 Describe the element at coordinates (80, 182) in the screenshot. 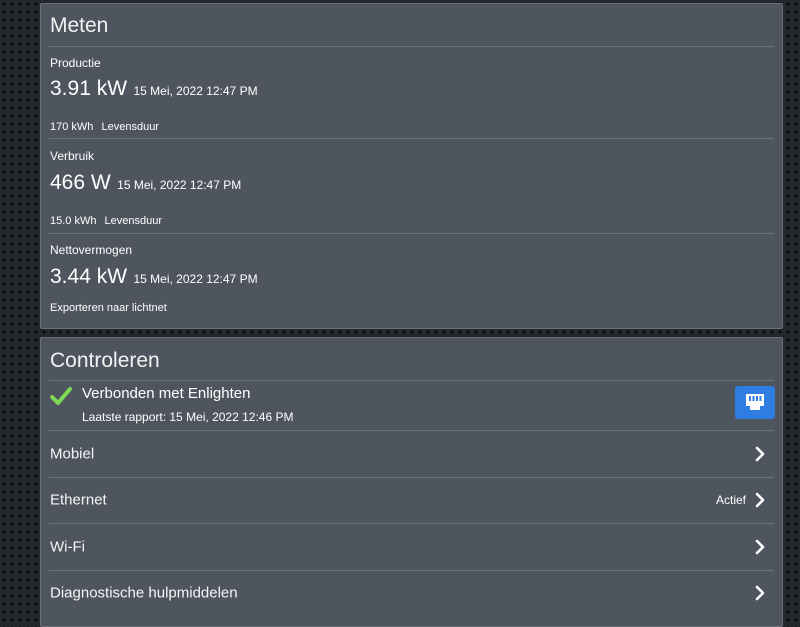

I see `verbruik-value: 466 W` at that location.